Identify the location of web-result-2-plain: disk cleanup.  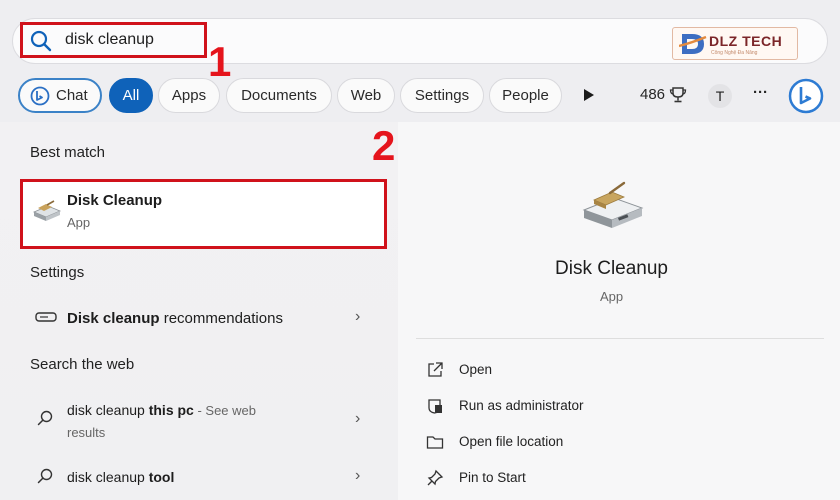
(108, 477).